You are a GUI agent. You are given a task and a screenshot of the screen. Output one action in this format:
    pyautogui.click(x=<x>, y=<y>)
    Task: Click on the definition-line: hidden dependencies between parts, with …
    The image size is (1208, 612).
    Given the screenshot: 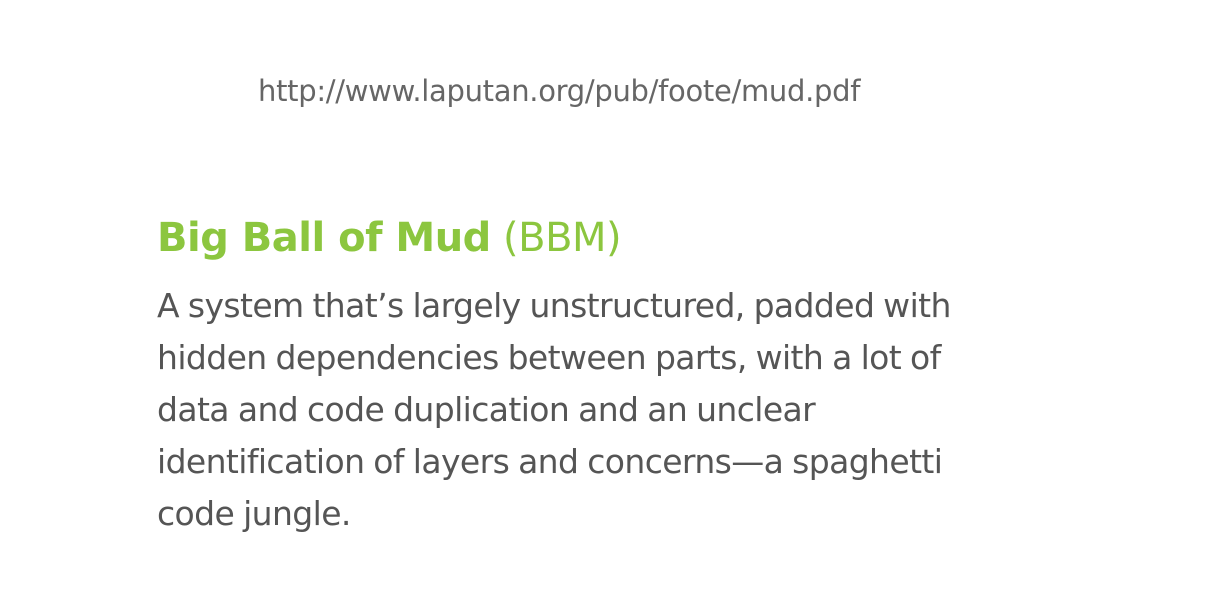 What is the action you would take?
    pyautogui.click(x=549, y=357)
    